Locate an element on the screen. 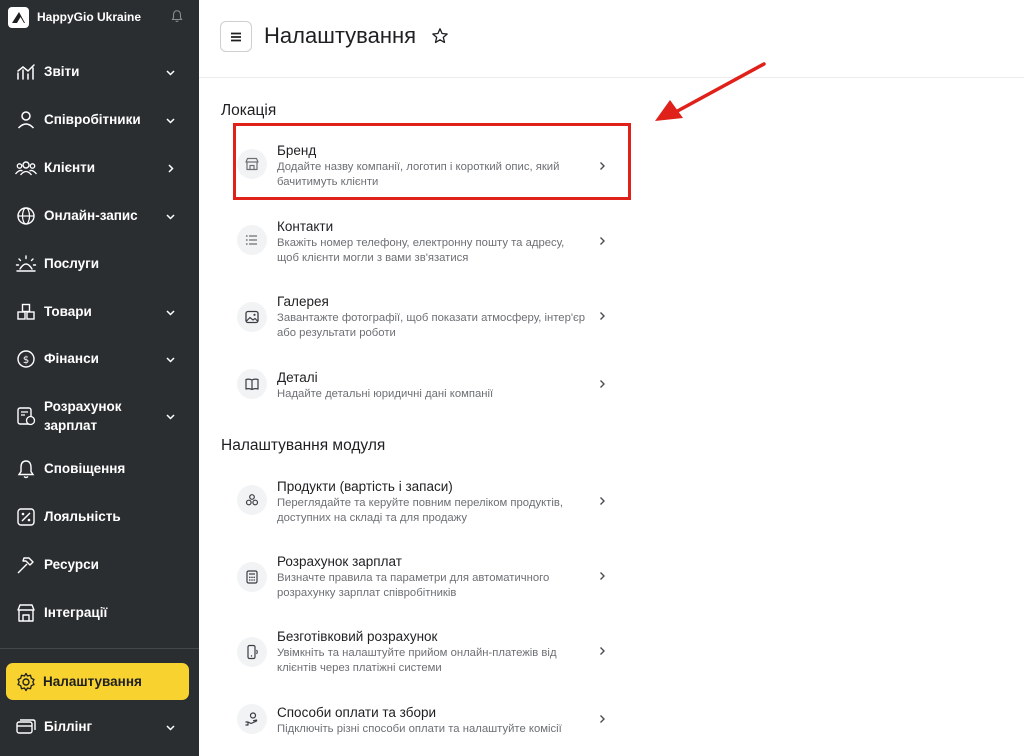 Image resolution: width=1024 pixels, height=756 pixels. cards-icon is located at coordinates (26, 726).